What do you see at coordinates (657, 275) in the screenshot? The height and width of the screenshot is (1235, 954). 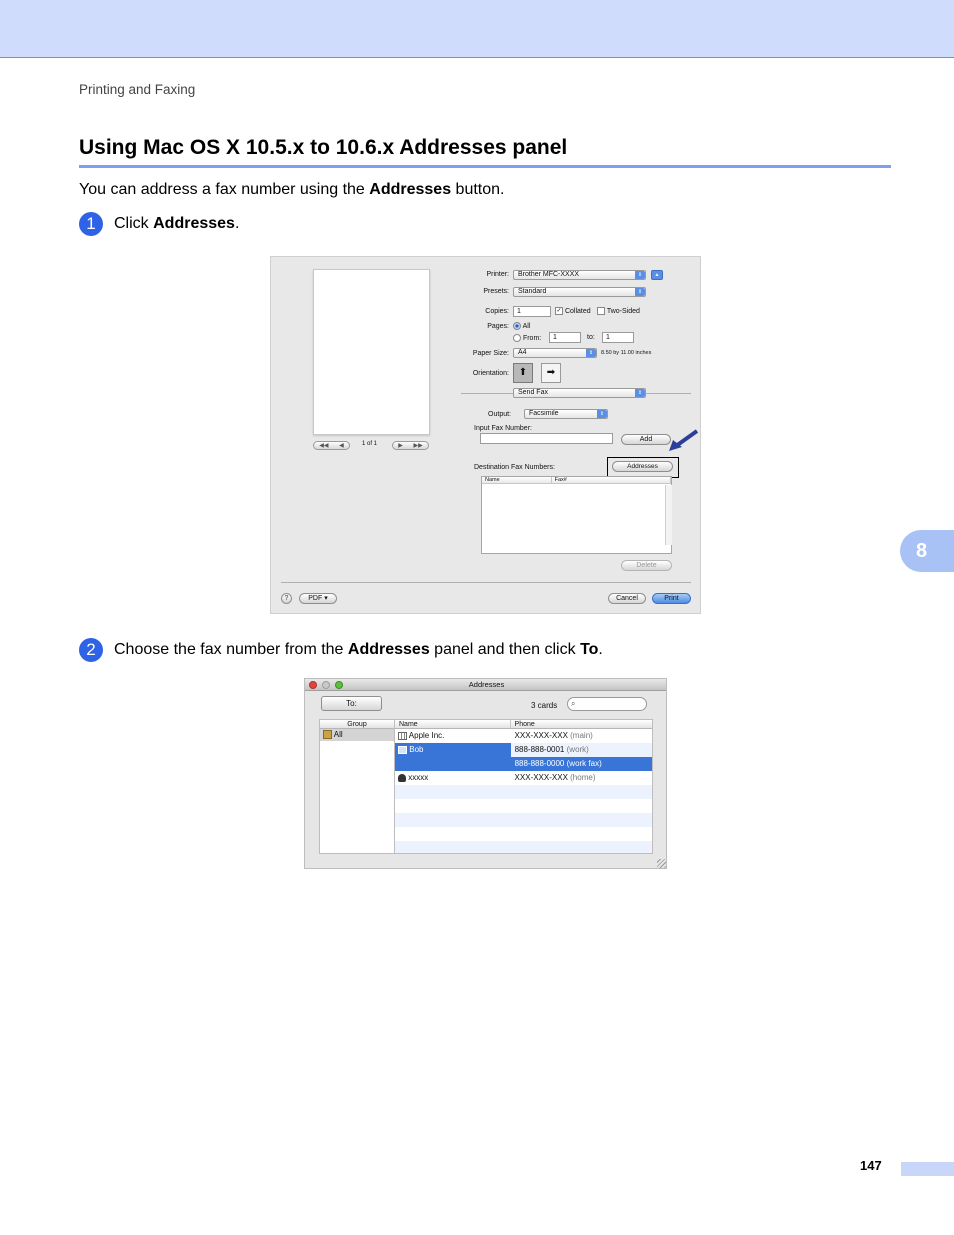 I see `expand-dialog-button: ▲` at bounding box center [657, 275].